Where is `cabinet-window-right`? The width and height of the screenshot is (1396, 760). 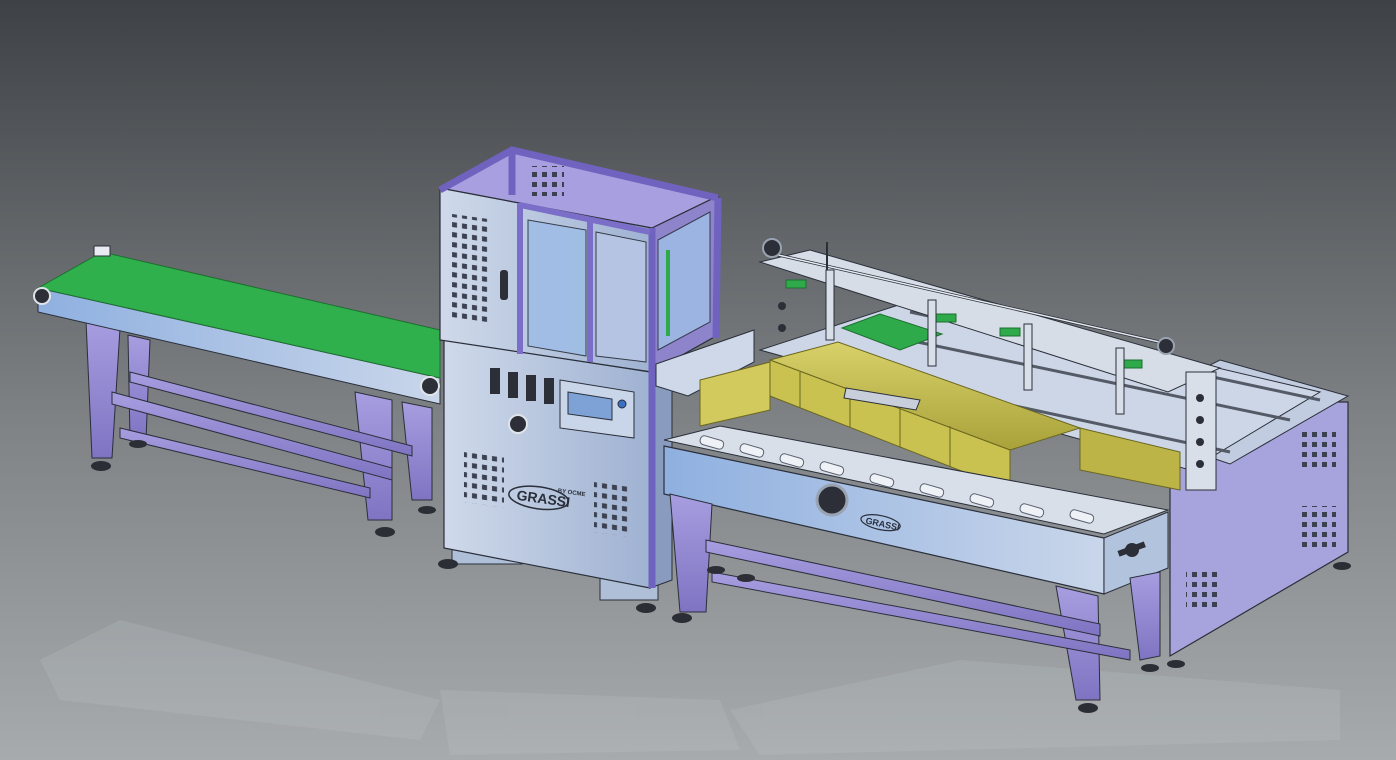 cabinet-window-right is located at coordinates (621, 297).